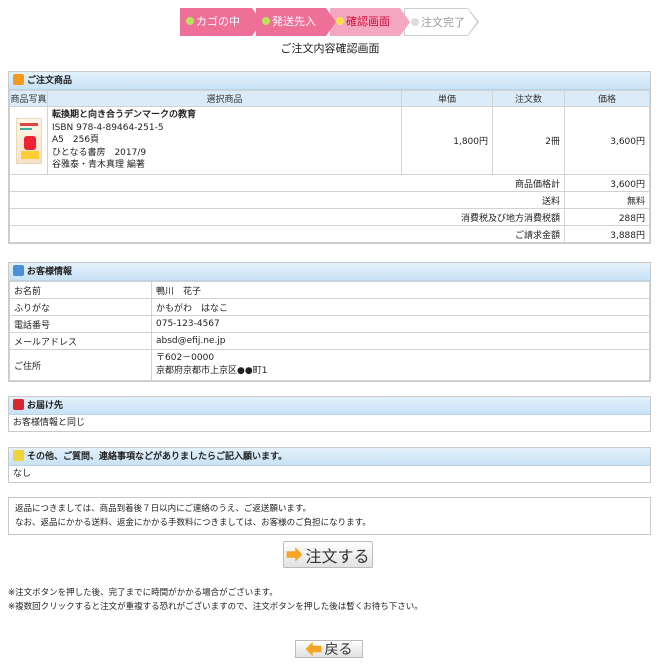  Describe the element at coordinates (329, 217) in the screenshot. I see `summary-row-tax: 消費税及び地方消費税額 288円` at that location.